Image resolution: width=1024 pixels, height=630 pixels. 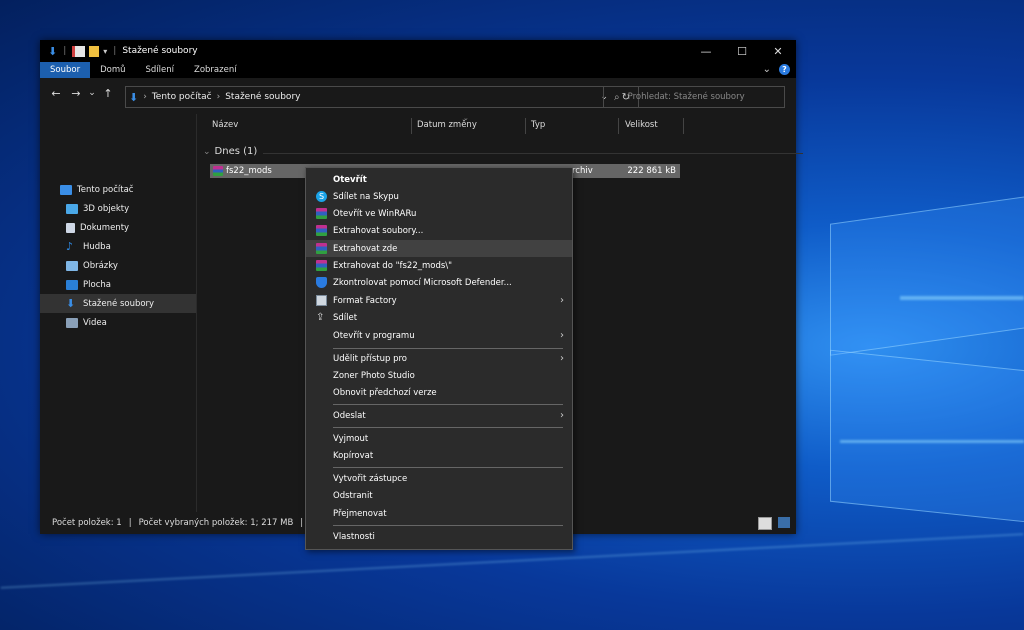 I want to click on details-view-button, so click(x=765, y=523).